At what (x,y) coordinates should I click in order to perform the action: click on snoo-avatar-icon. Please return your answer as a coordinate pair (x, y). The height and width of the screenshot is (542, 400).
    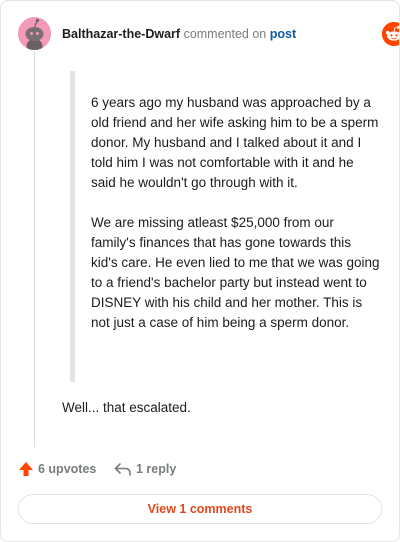
    Looking at the image, I should click on (34, 33).